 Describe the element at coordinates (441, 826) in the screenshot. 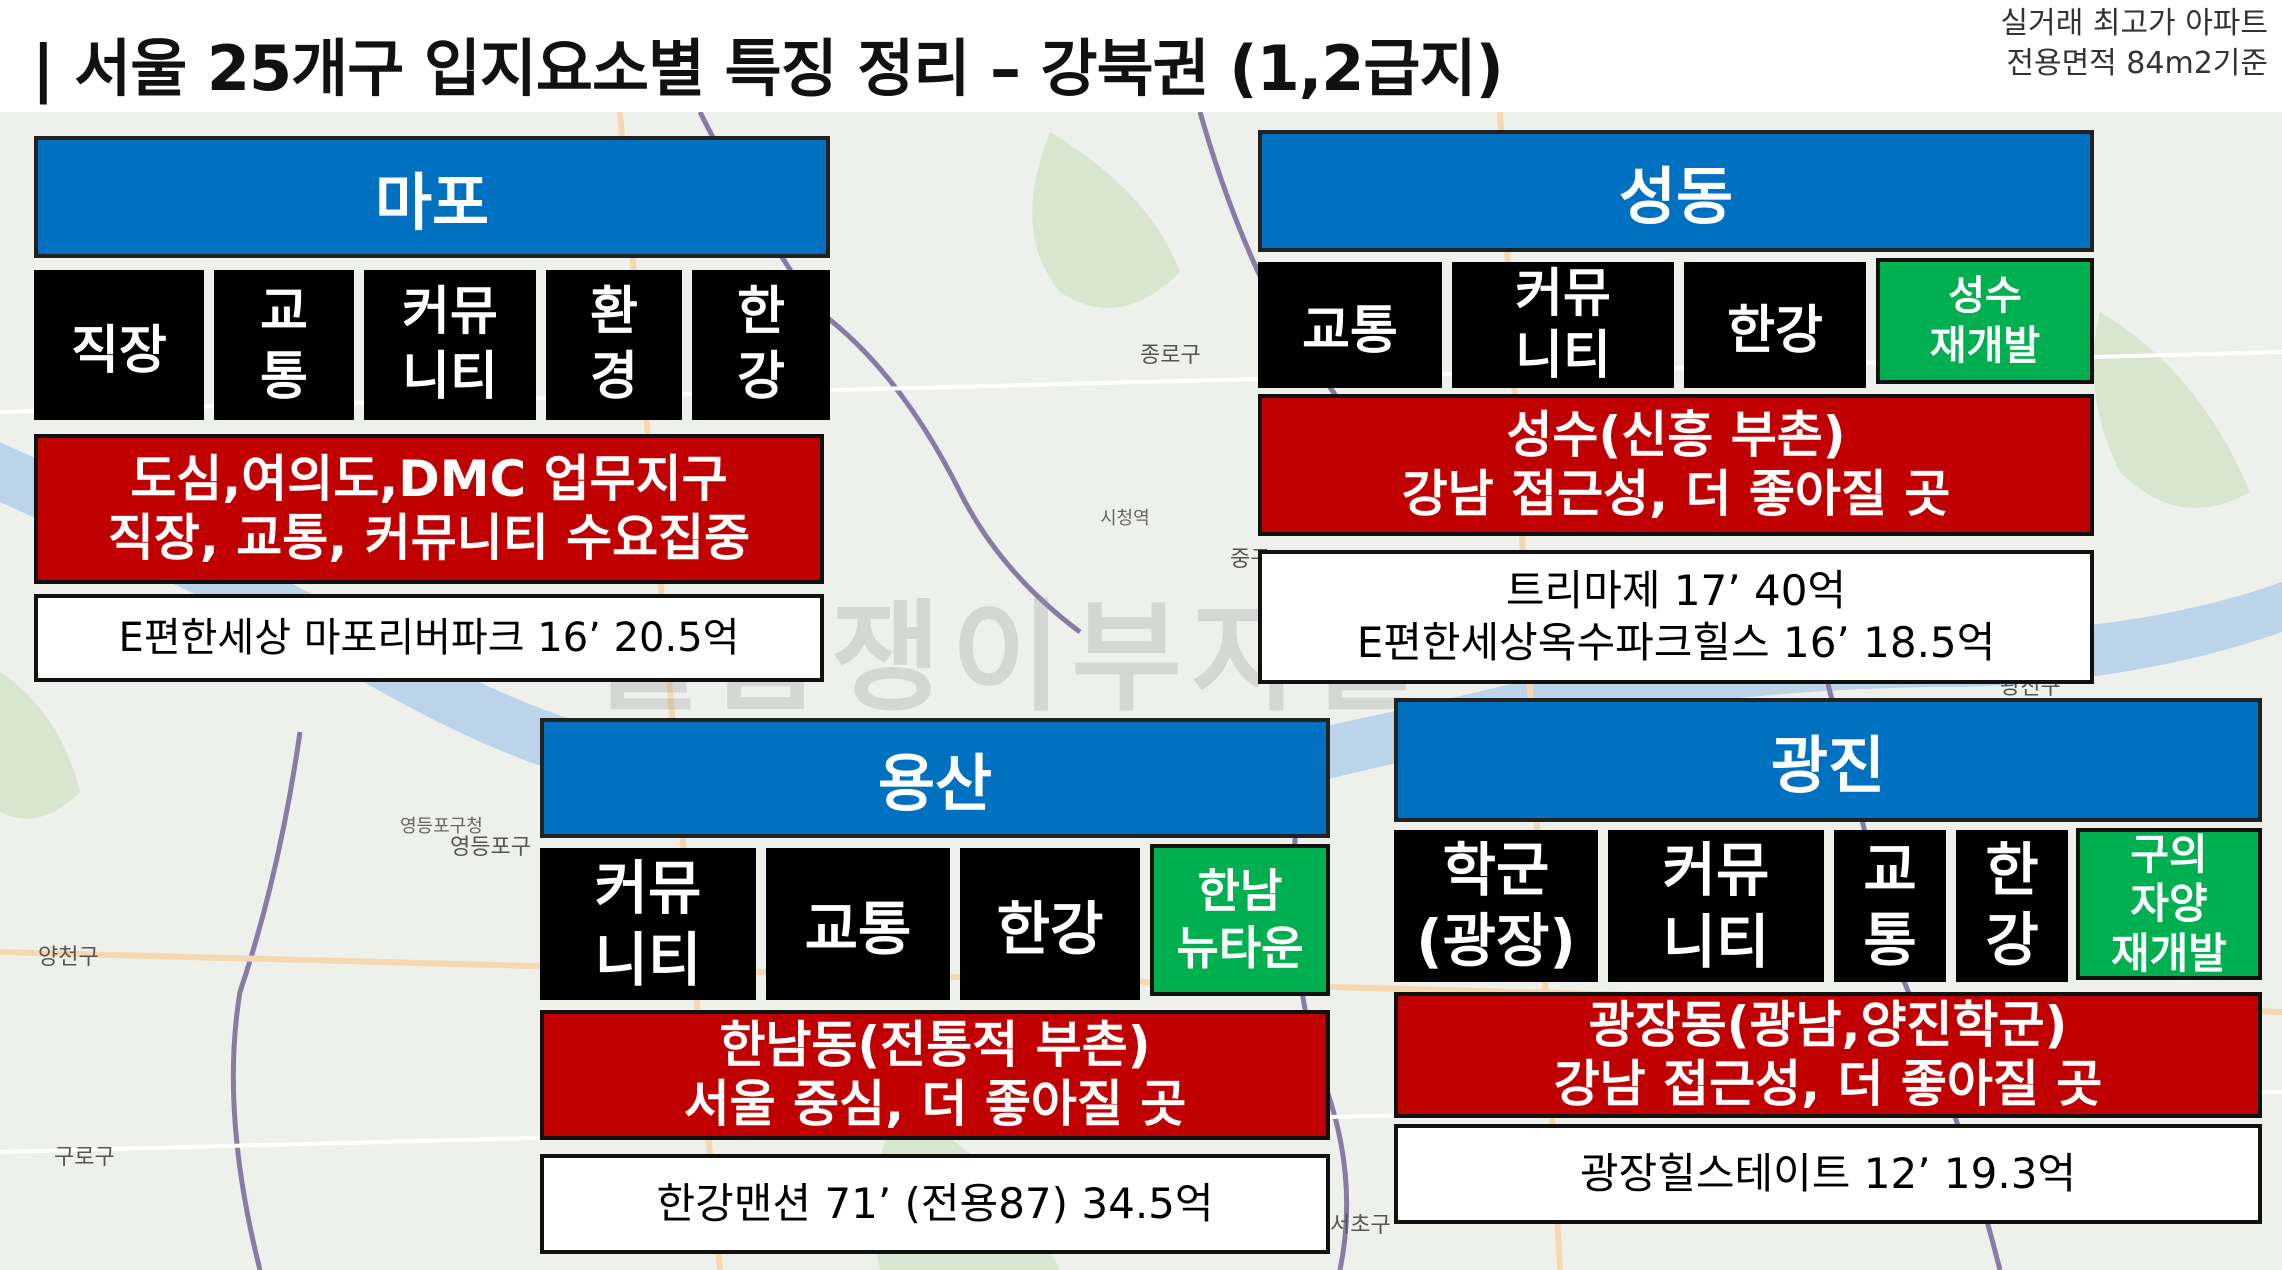

I see `map-label: 영등포구청` at that location.